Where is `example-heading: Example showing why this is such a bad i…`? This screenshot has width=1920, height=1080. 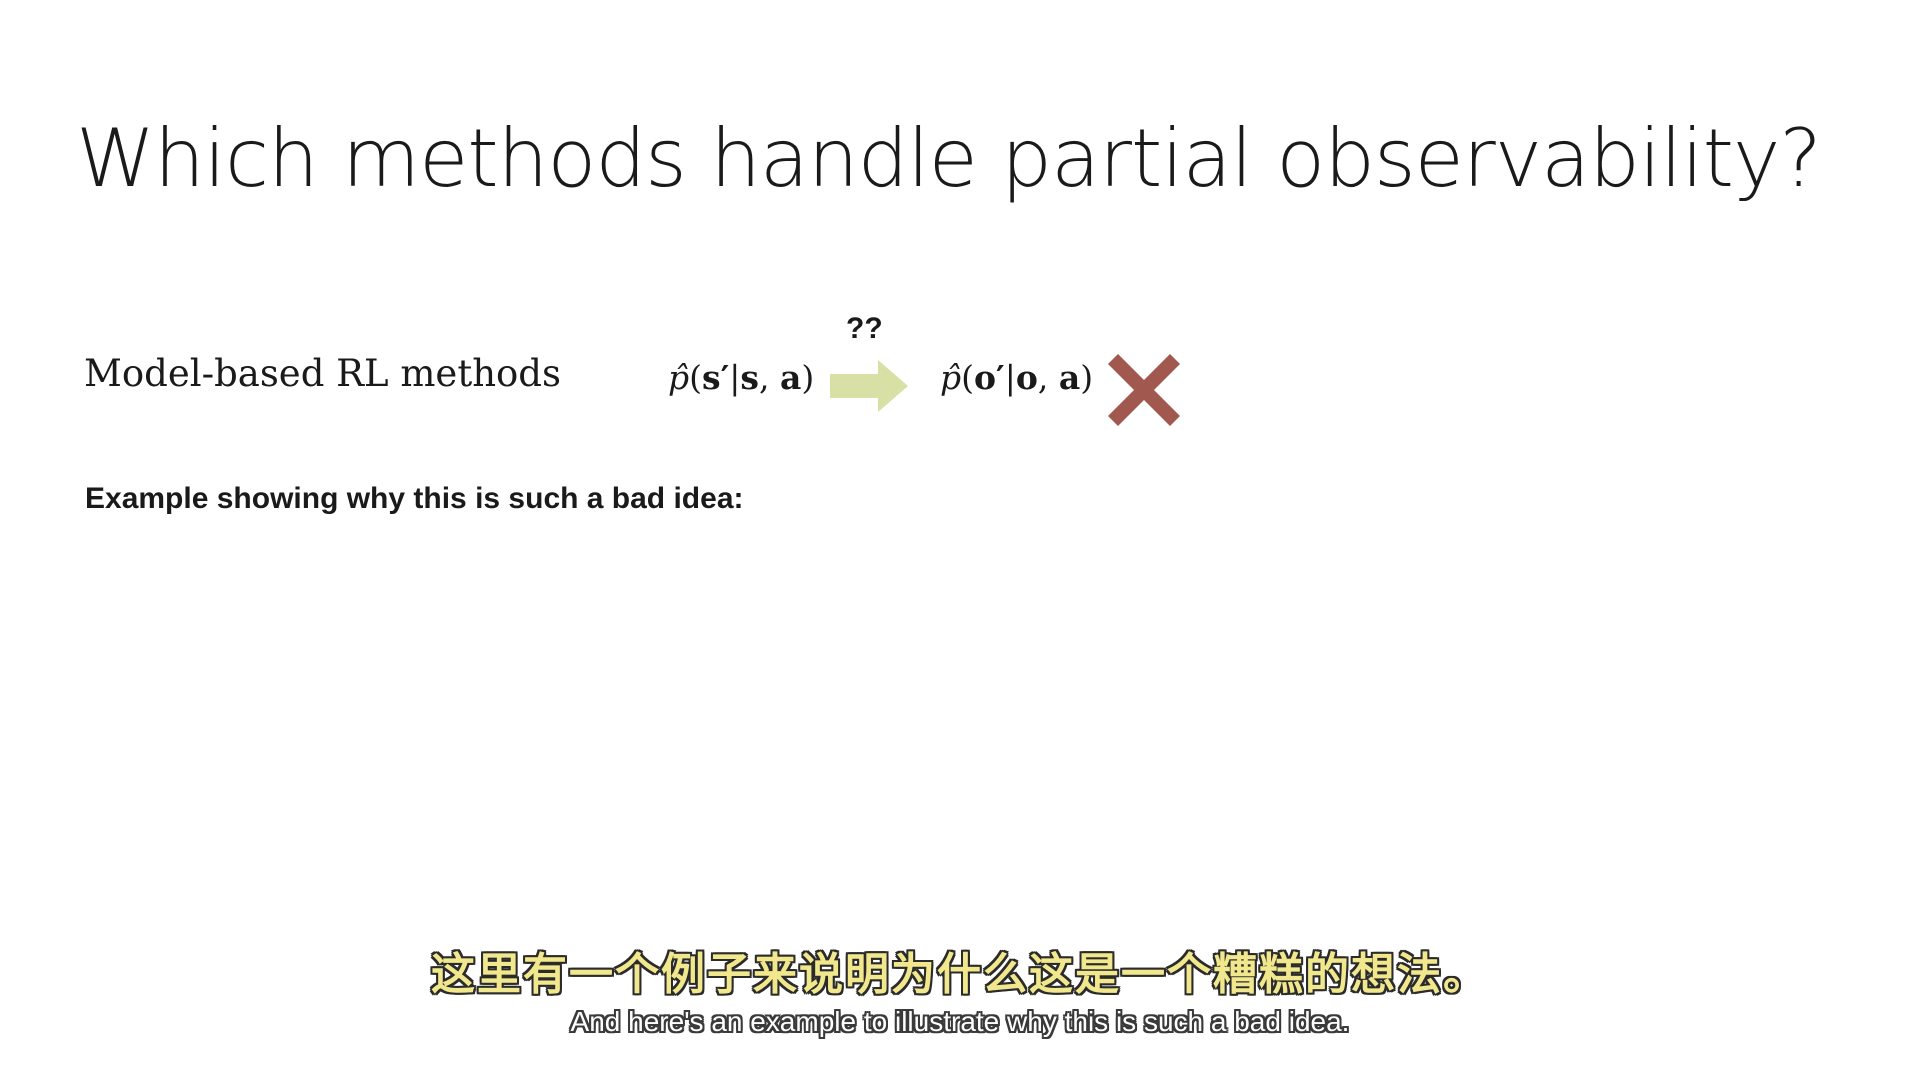
example-heading: Example showing why this is such a bad i… is located at coordinates (414, 498).